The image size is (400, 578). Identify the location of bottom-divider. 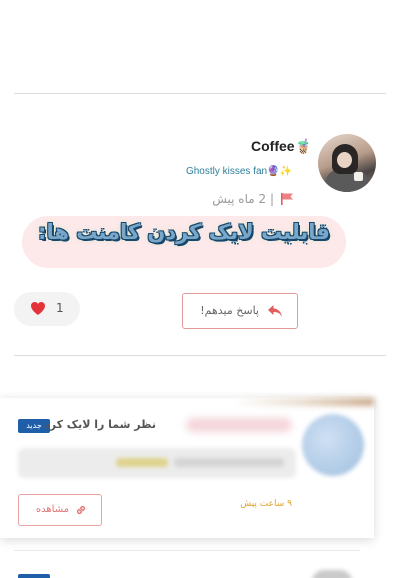
(187, 550).